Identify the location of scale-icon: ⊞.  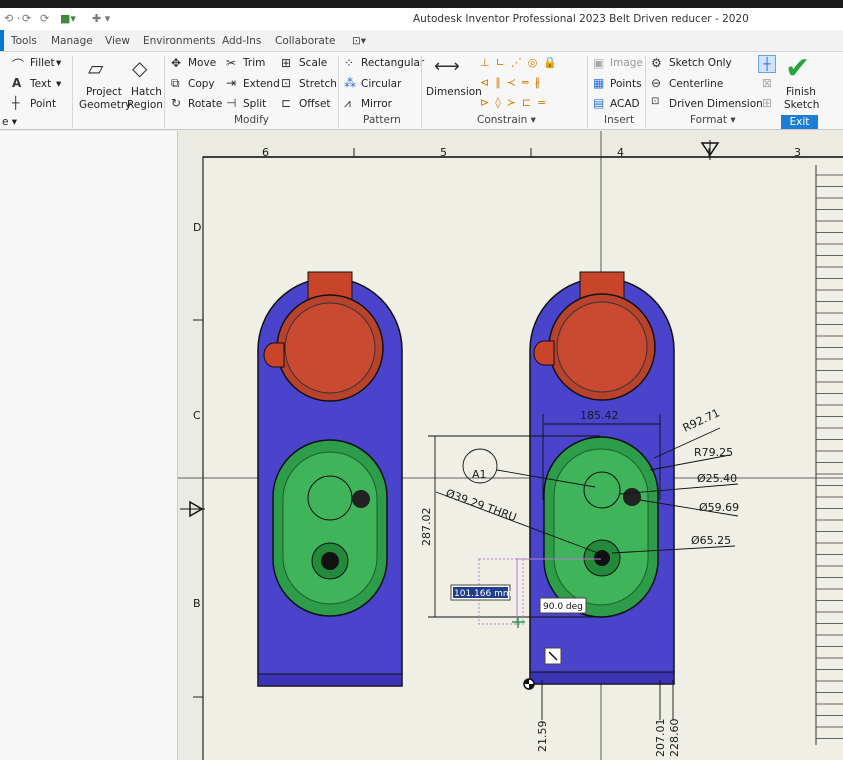
(286, 63).